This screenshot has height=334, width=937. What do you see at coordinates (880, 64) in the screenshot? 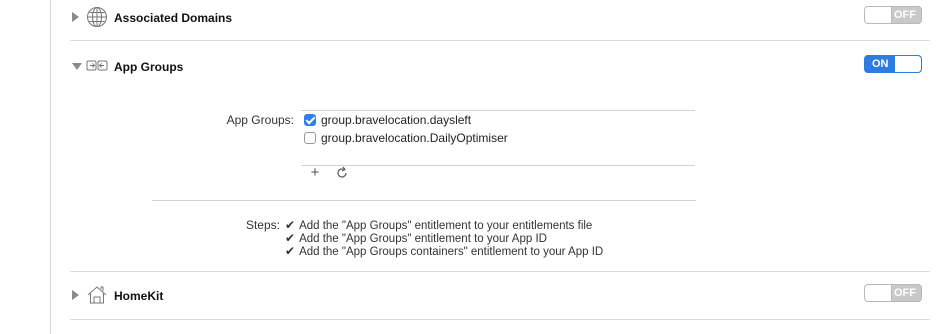
I see `toggle-label: ON` at bounding box center [880, 64].